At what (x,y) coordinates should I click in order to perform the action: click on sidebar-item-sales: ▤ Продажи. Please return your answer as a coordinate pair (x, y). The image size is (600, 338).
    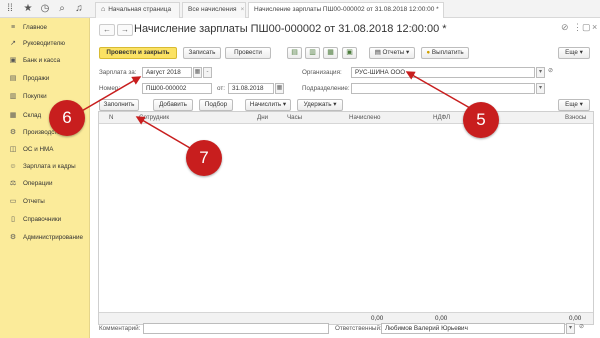
    Looking at the image, I should click on (45, 79).